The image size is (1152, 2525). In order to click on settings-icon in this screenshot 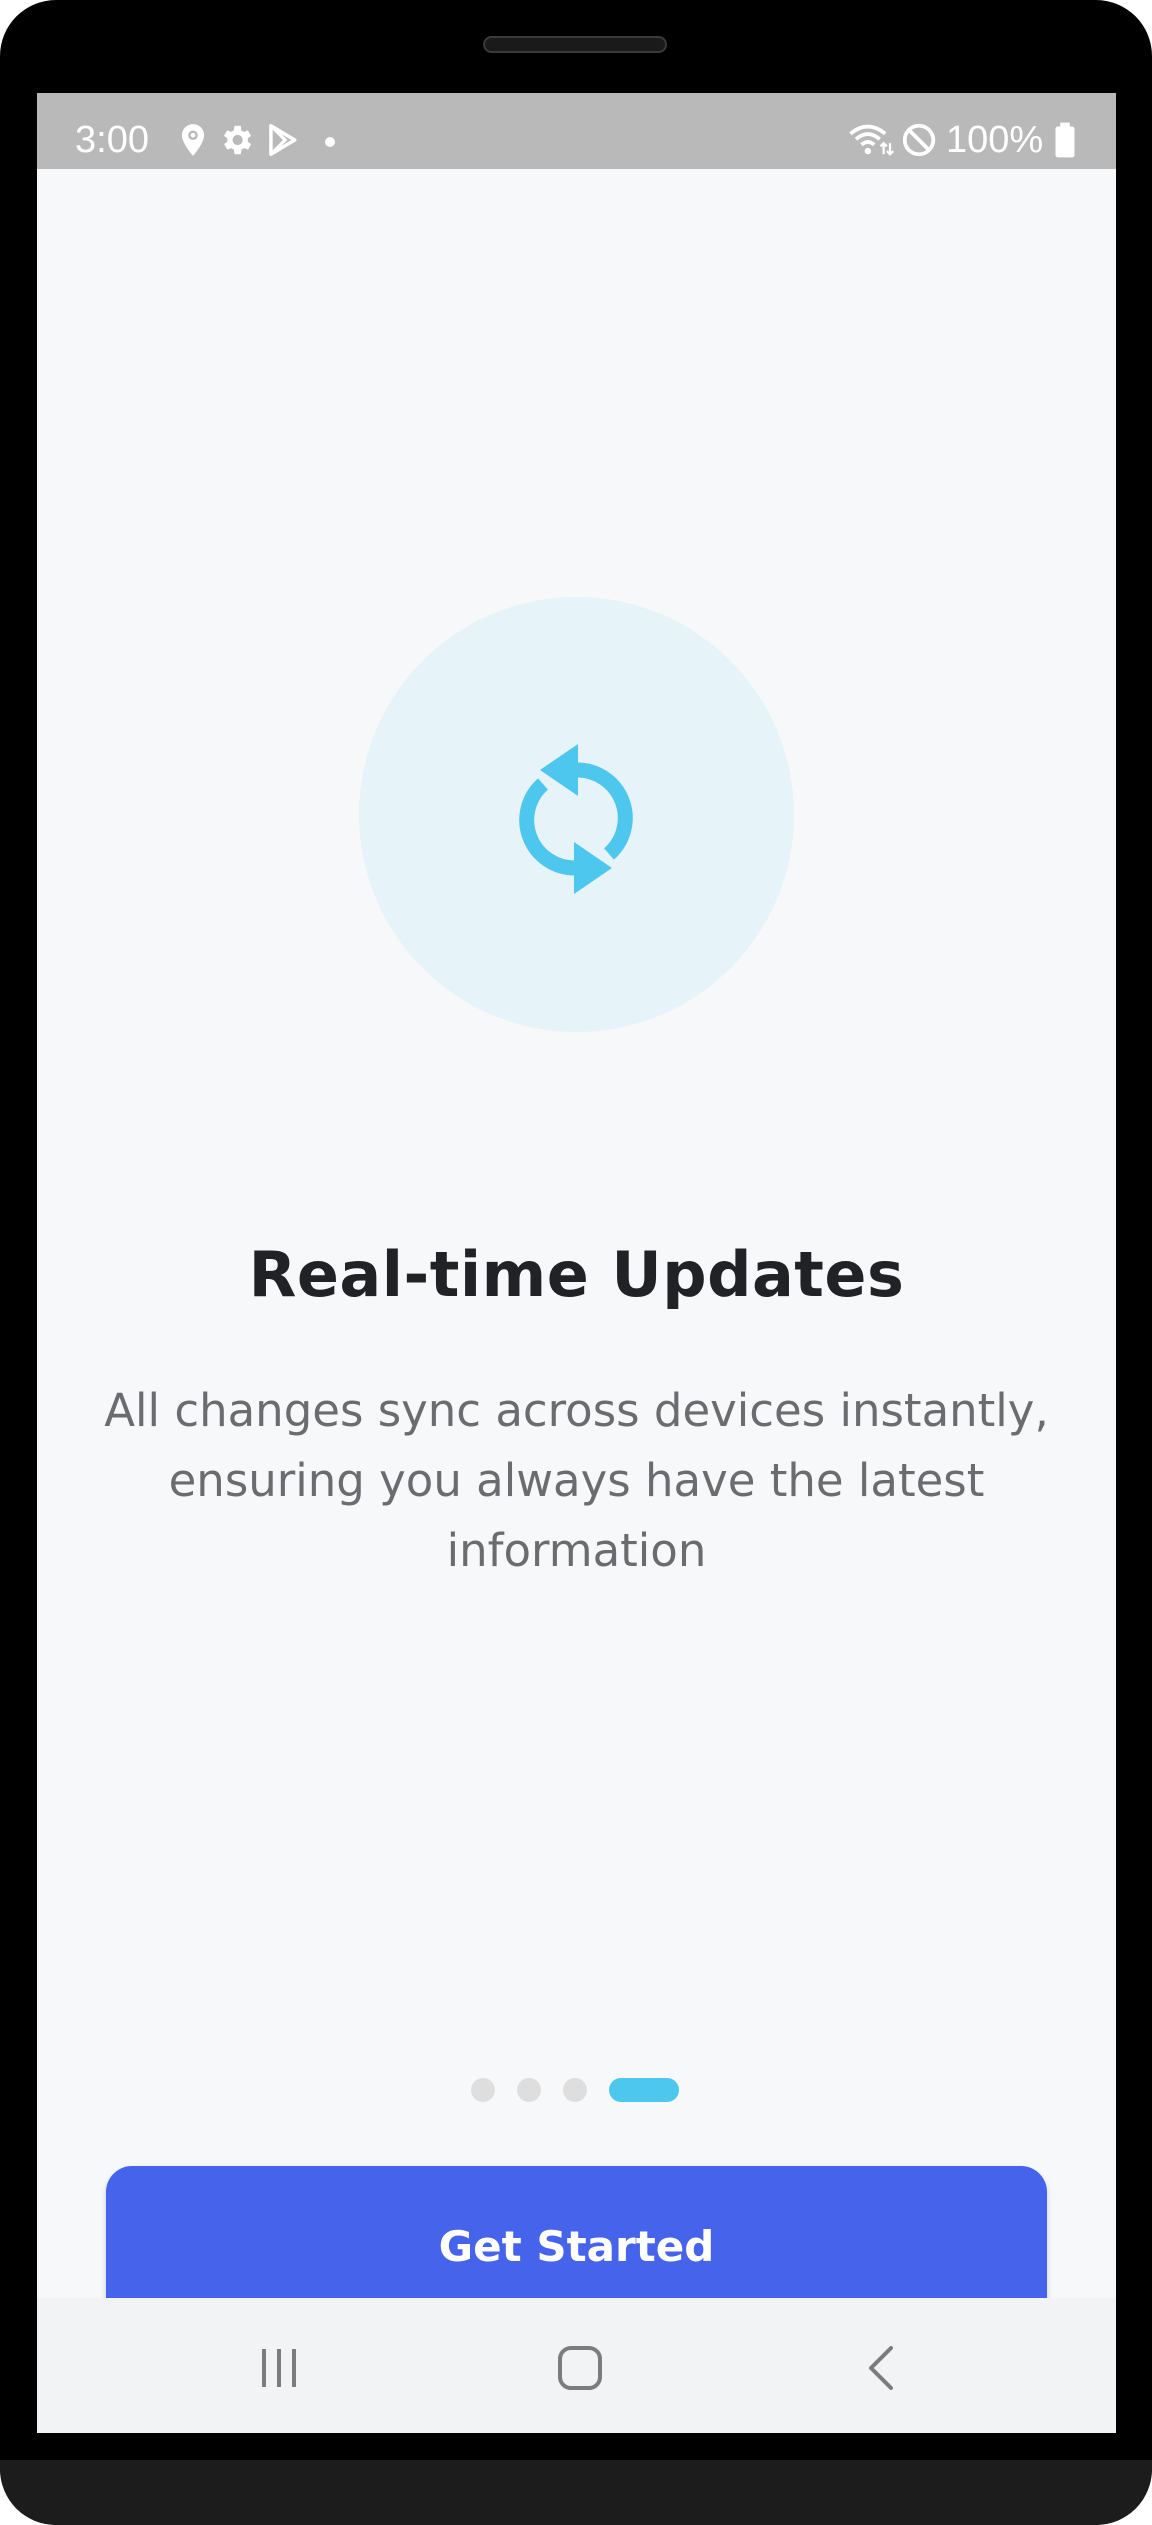, I will do `click(237, 140)`.